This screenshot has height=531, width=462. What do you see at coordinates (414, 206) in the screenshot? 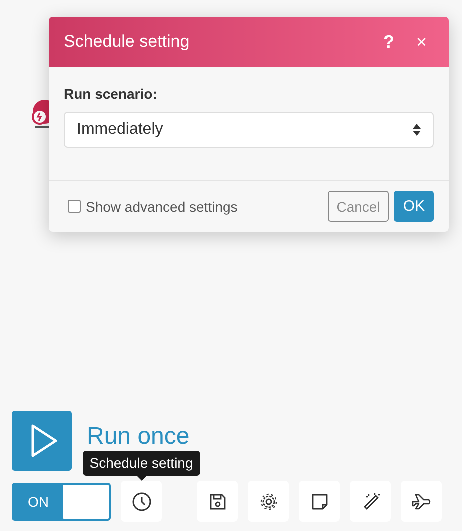
I see `ok-button: OK` at bounding box center [414, 206].